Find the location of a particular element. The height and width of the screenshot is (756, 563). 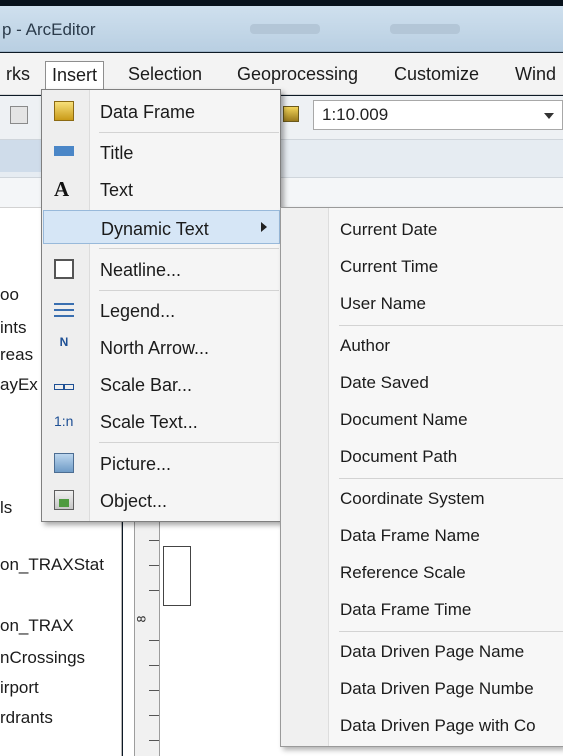

menu-item-data-frame-name: Data Frame Name is located at coordinates (410, 536).